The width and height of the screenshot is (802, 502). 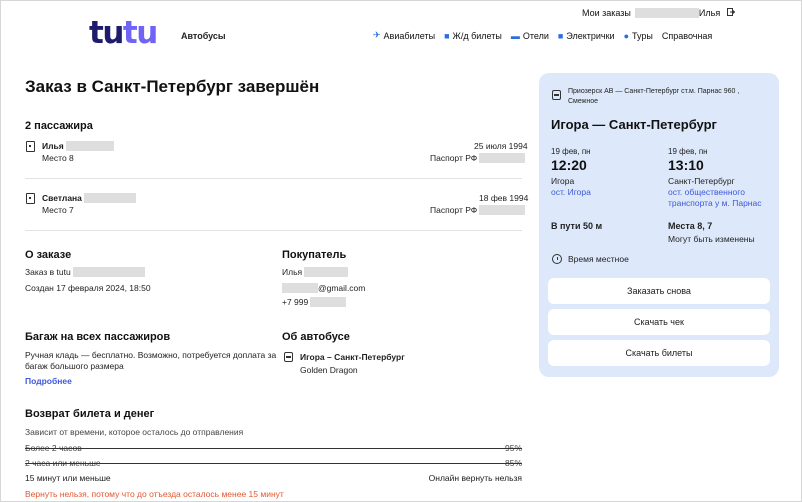 I want to click on nav-help: Справочная, so click(x=687, y=35).